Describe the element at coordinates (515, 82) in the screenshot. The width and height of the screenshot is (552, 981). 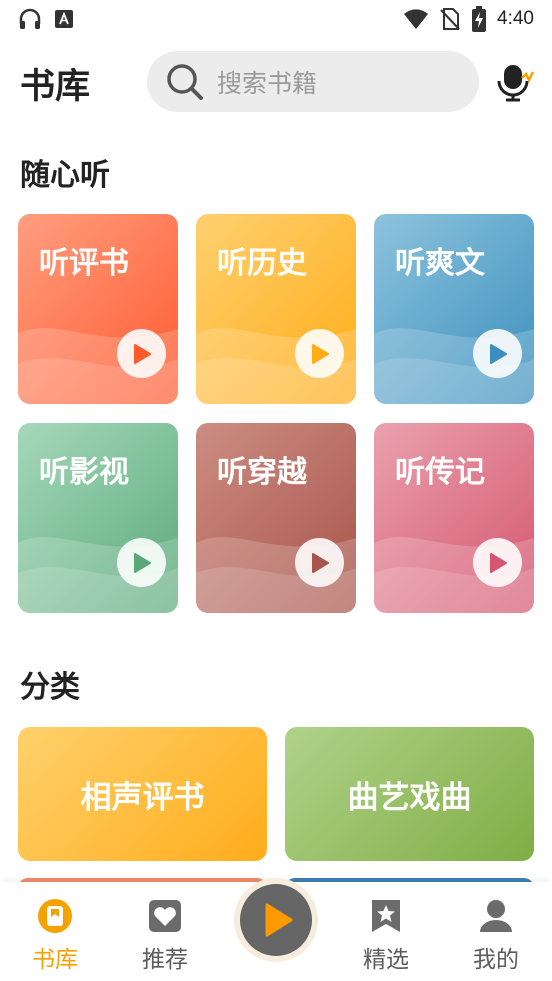
I see `voice-search-icon` at that location.